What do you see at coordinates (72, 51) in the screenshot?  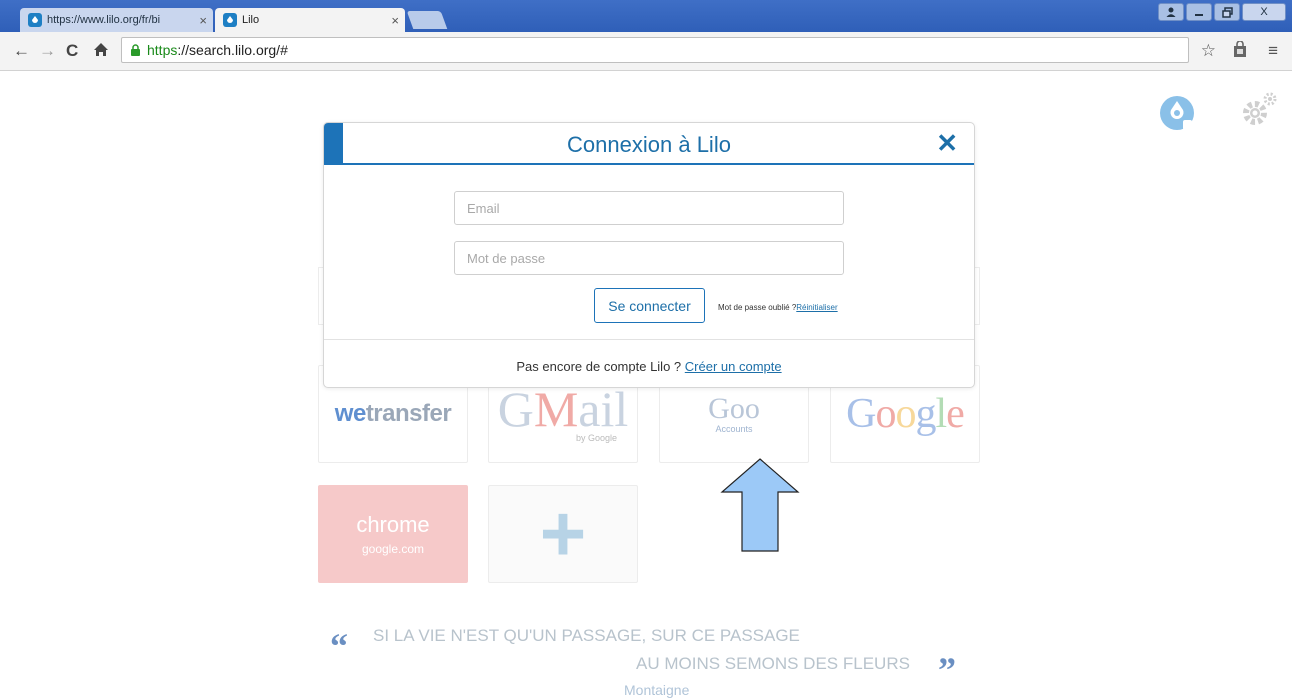 I see `reload-icon: C` at bounding box center [72, 51].